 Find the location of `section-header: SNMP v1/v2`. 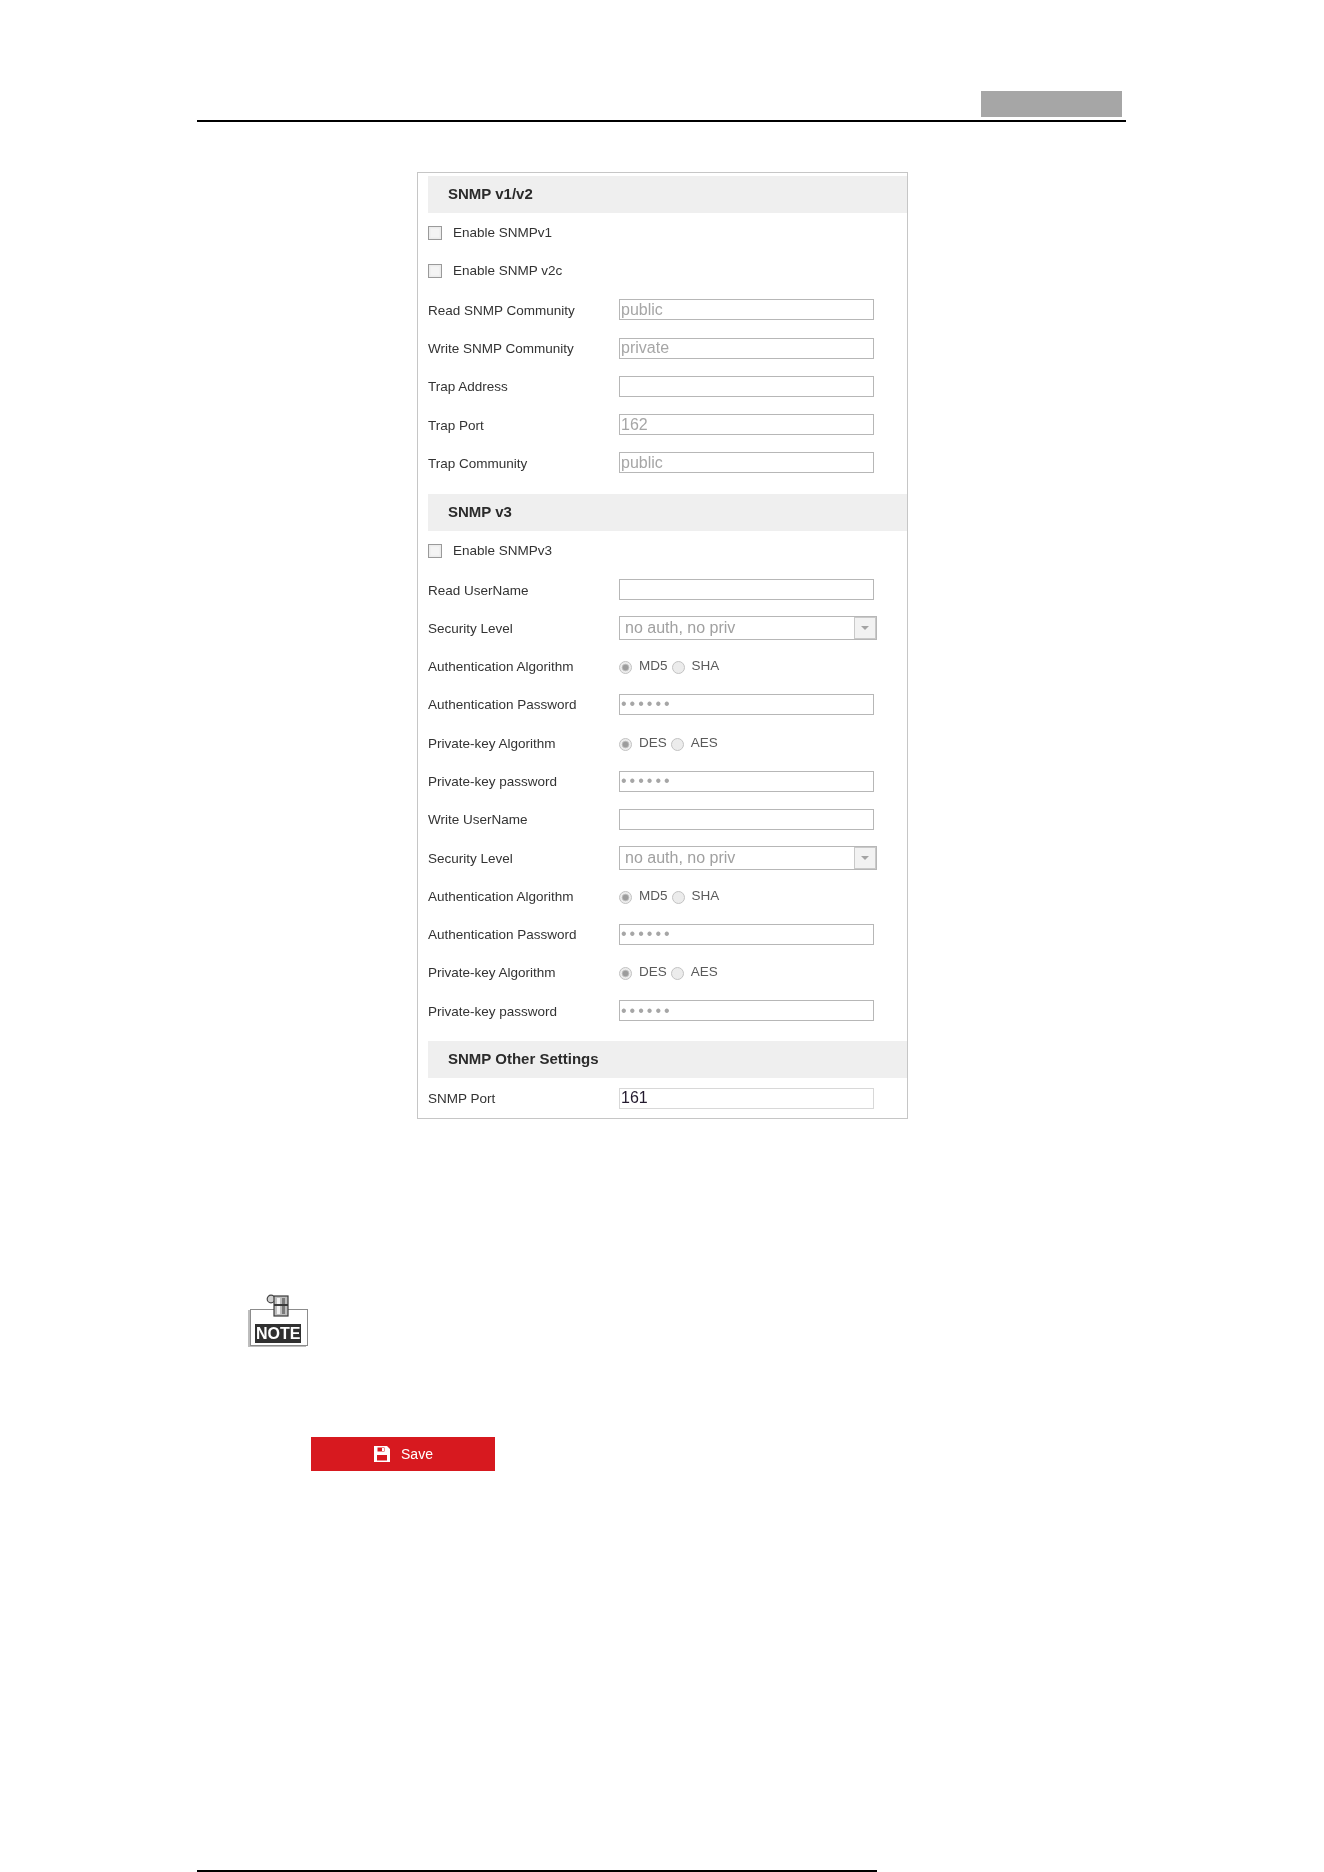

section-header: SNMP v1/v2 is located at coordinates (667, 194).